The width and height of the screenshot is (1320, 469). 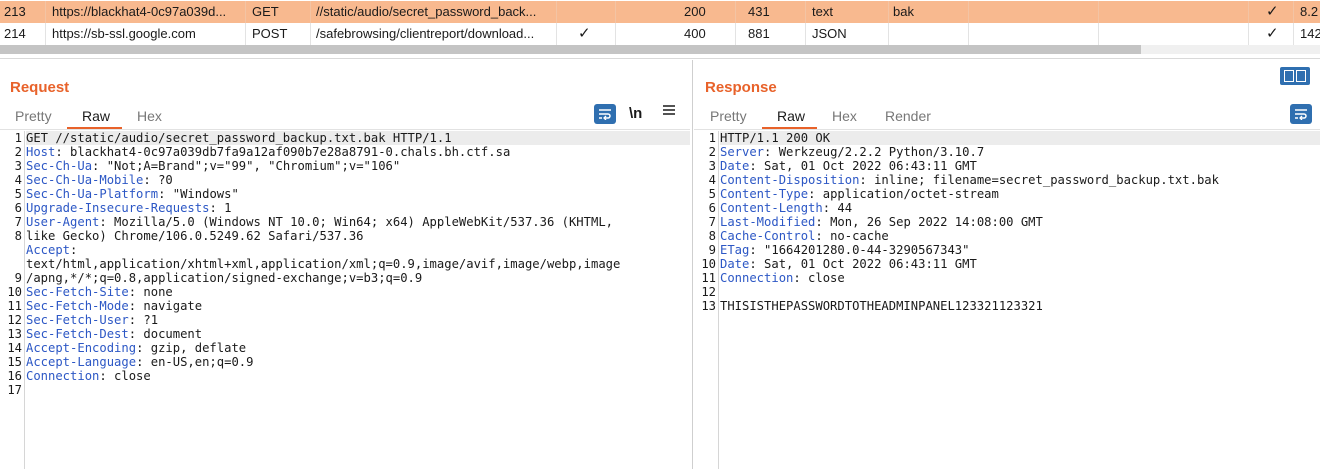 What do you see at coordinates (1020, 208) in the screenshot?
I see `code-line: Content-Length: 44` at bounding box center [1020, 208].